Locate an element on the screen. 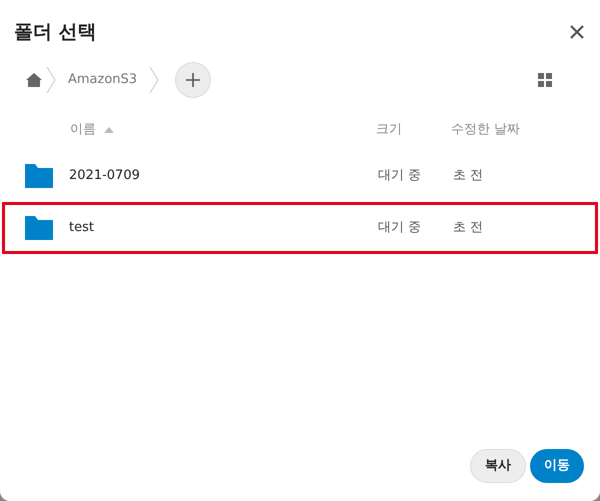 The height and width of the screenshot is (501, 600). plus-icon is located at coordinates (193, 80).